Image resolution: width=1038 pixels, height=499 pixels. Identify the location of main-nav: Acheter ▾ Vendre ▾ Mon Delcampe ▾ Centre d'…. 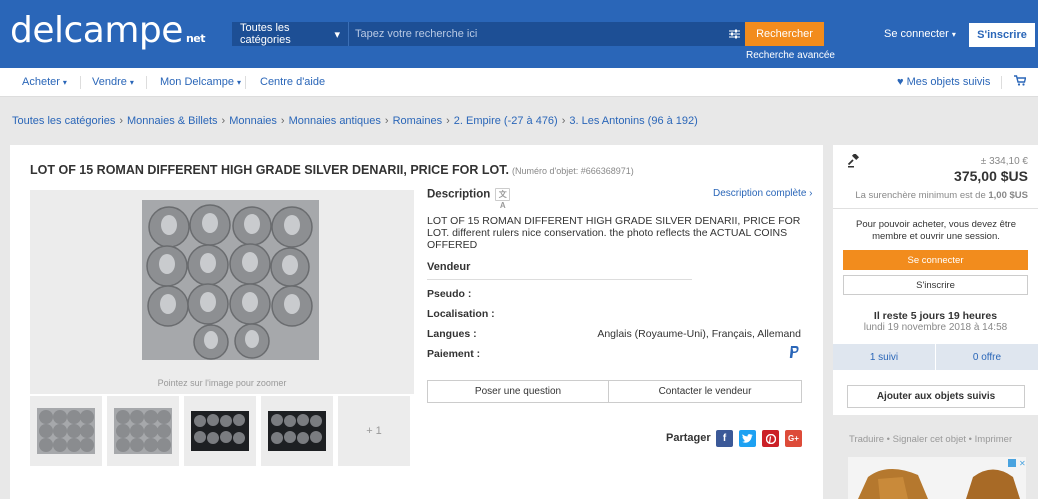
(519, 82).